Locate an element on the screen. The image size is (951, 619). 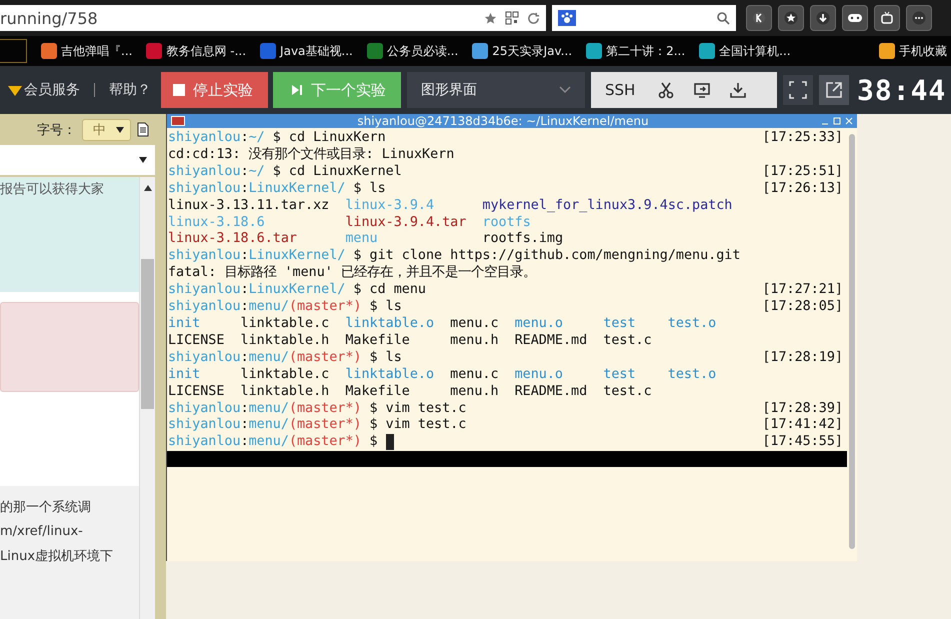
timestamp: [17:25:33] is located at coordinates (803, 138).